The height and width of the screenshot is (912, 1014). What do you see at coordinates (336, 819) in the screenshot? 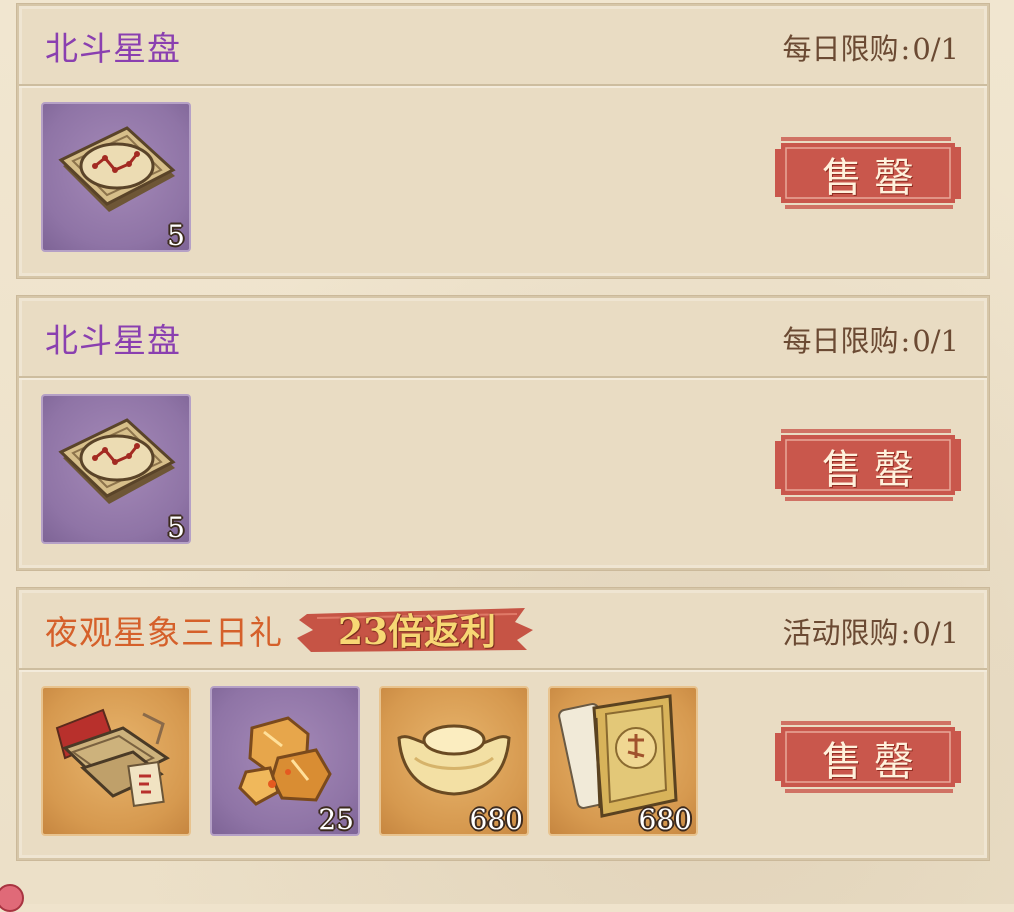
I see `item-quantity: 25` at bounding box center [336, 819].